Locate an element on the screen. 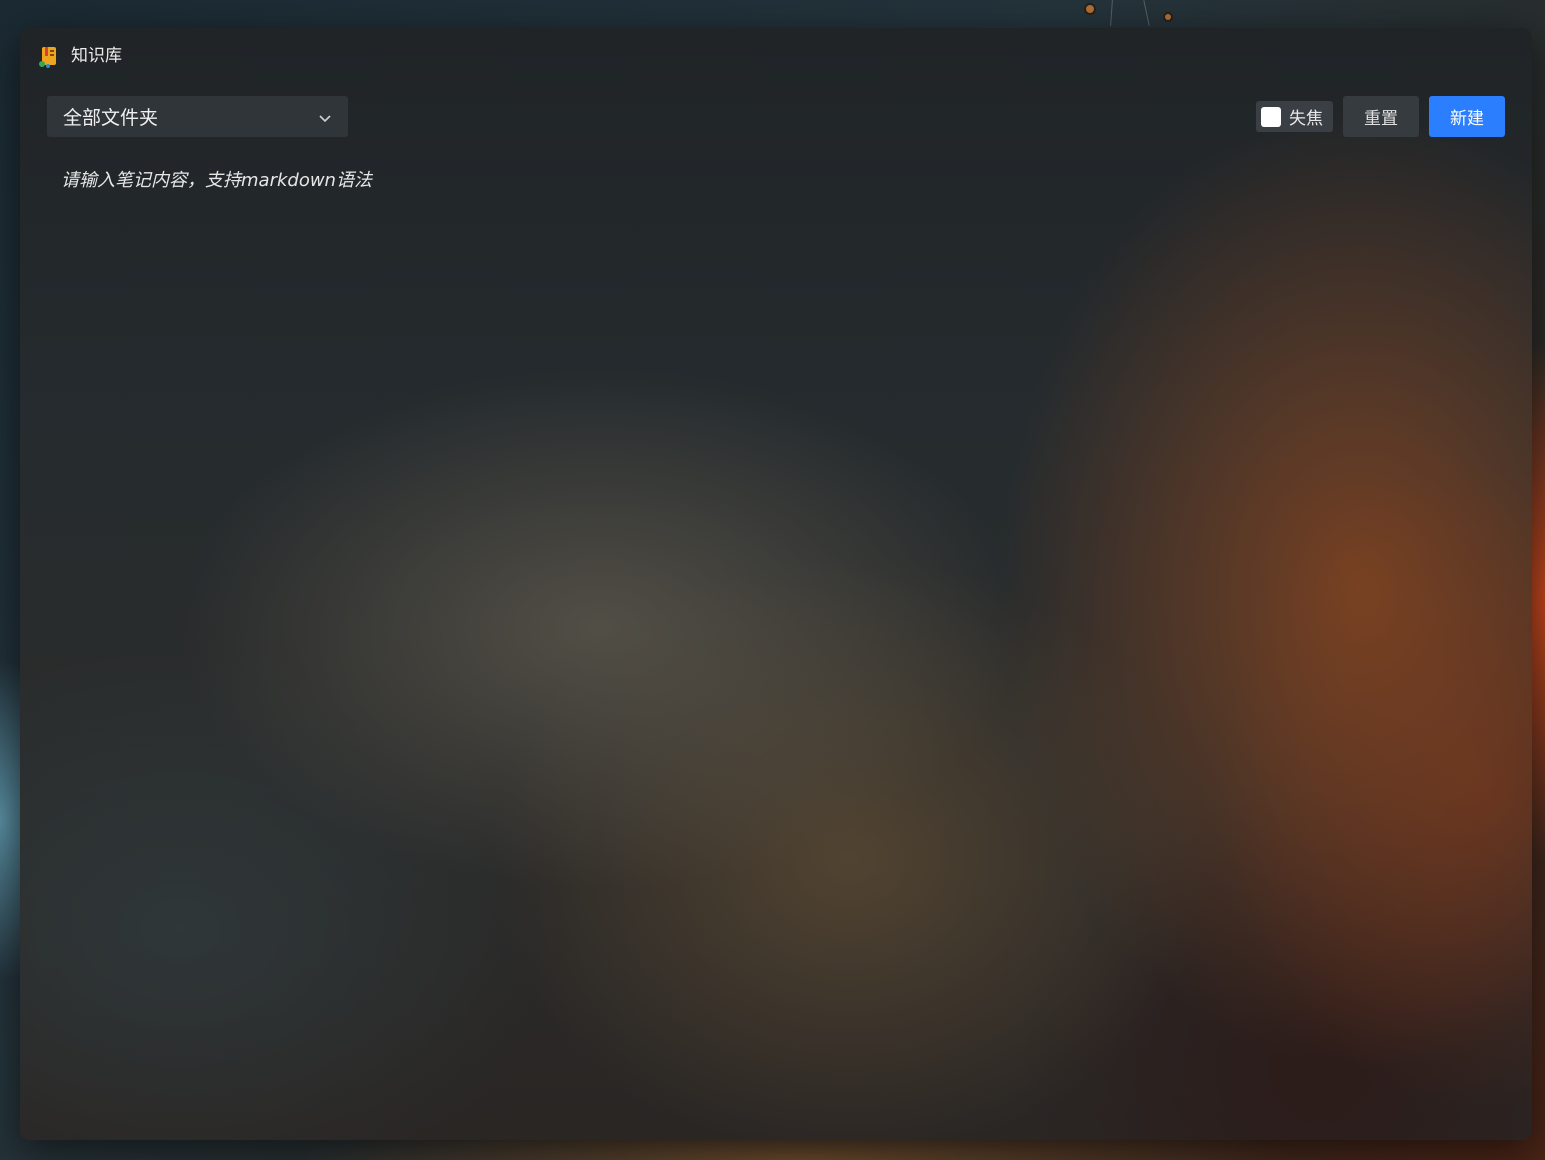 The width and height of the screenshot is (1545, 1160). chevron-down-icon is located at coordinates (325, 117).